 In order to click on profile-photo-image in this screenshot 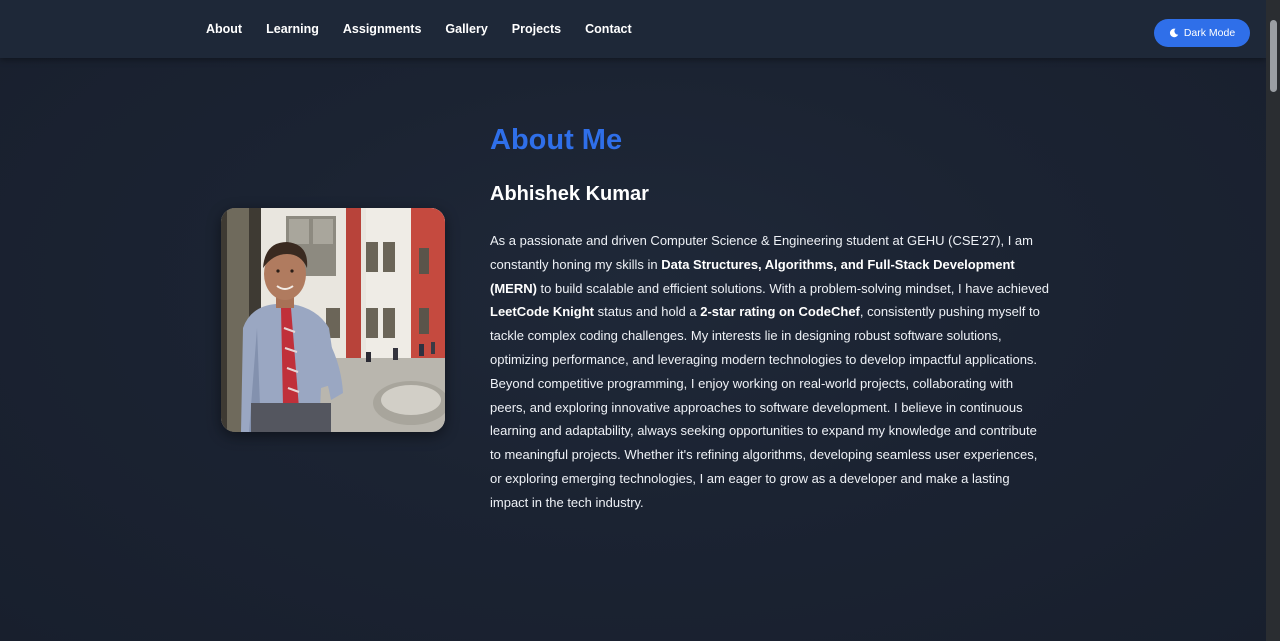, I will do `click(333, 320)`.